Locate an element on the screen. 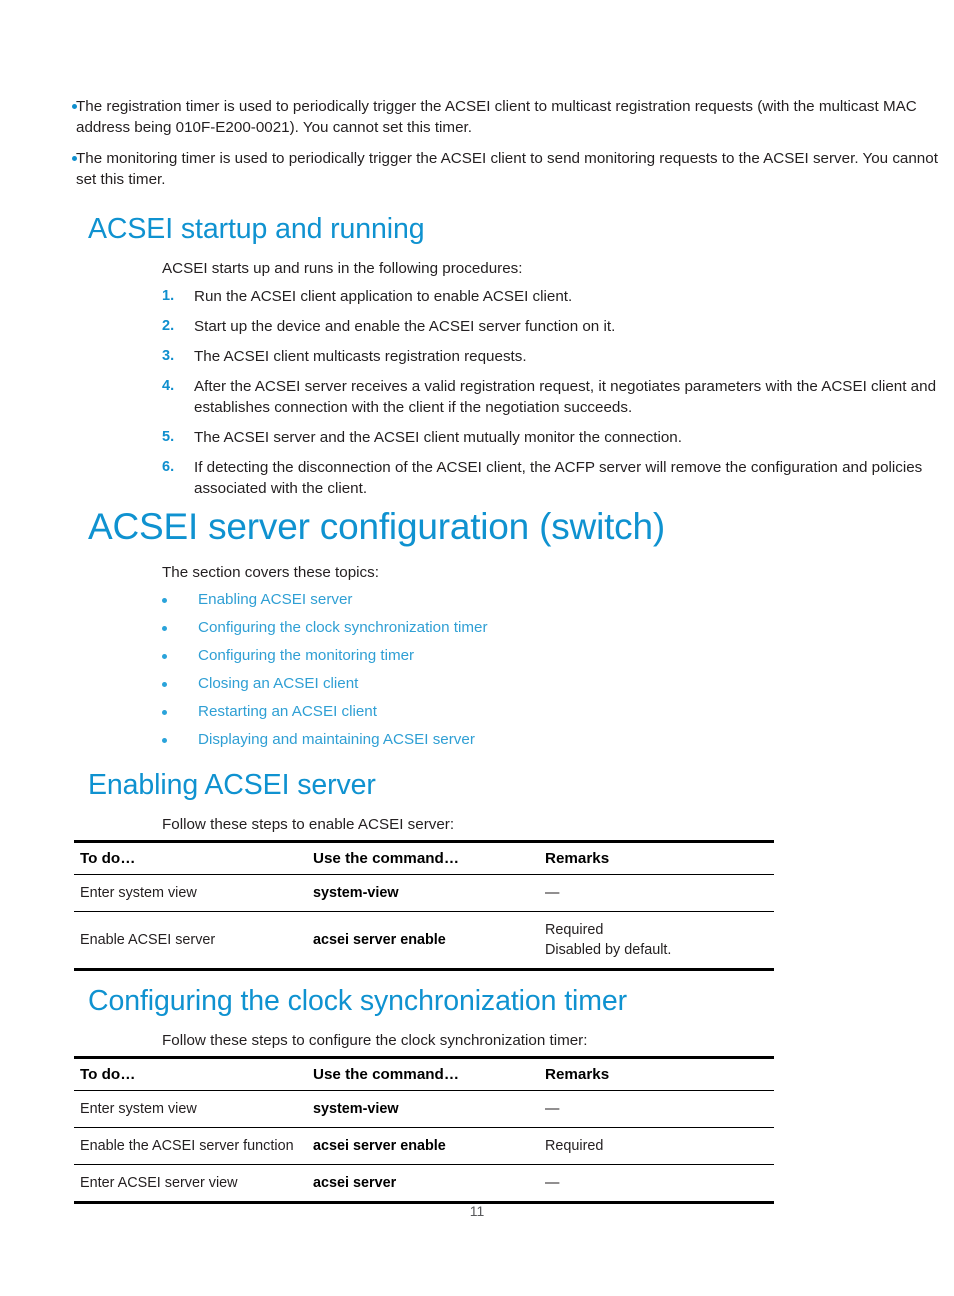 The width and height of the screenshot is (954, 1296). topic-link-closing-an-acsei-client: Closing an ACSEI client is located at coordinates (278, 683).